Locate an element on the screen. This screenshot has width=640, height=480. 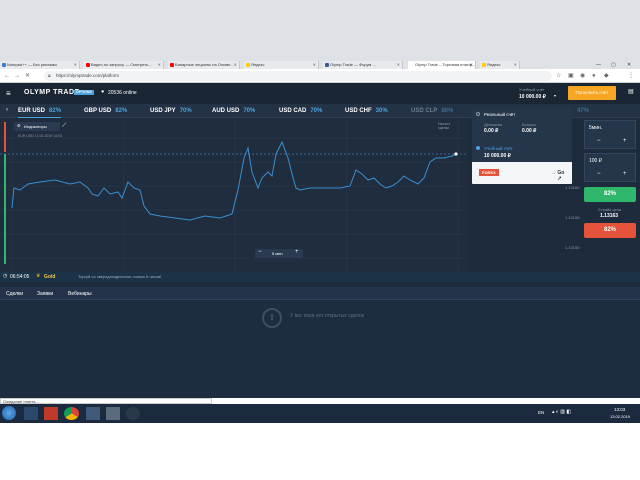
url-input: 🔒︎ https://olymptrade.com/platform is located at coordinates (298, 76).